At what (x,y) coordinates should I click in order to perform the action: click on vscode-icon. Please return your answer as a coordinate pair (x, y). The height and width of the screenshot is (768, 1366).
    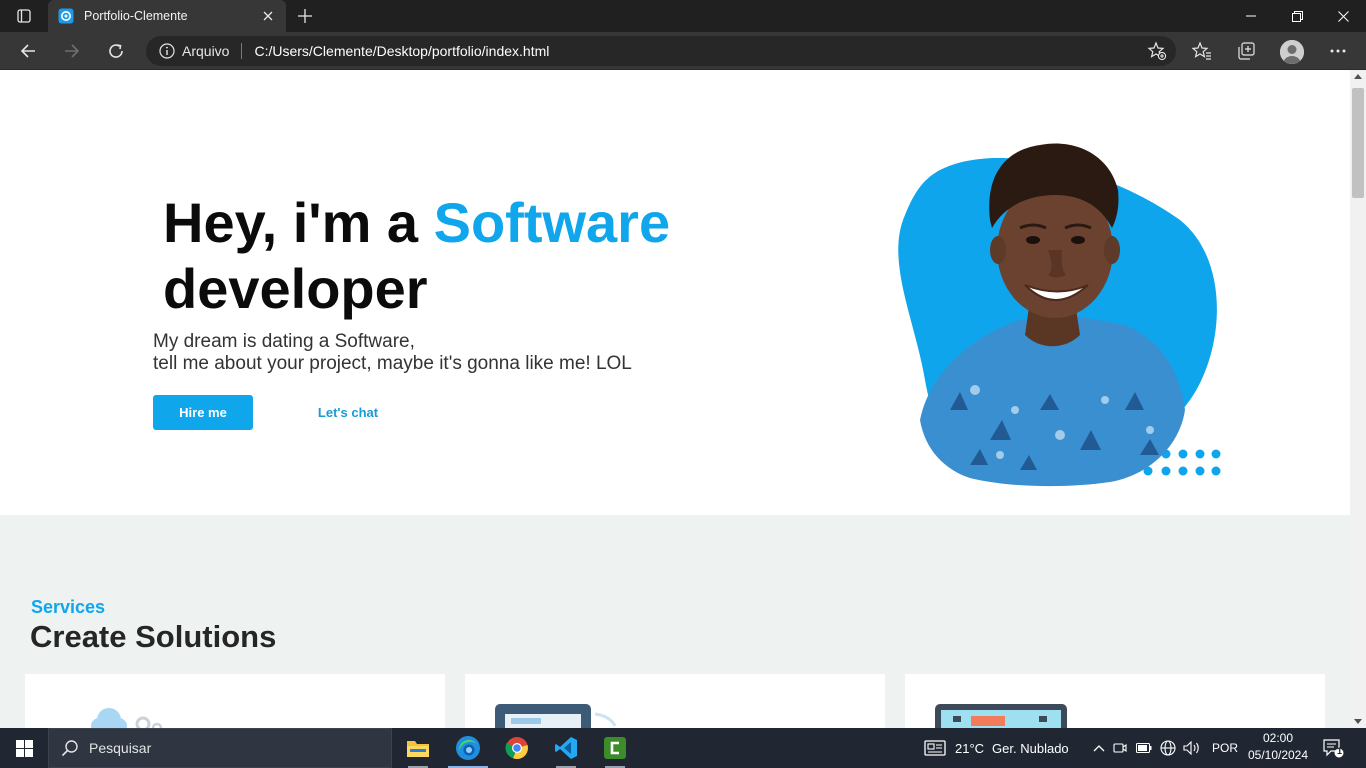
    Looking at the image, I should click on (566, 748).